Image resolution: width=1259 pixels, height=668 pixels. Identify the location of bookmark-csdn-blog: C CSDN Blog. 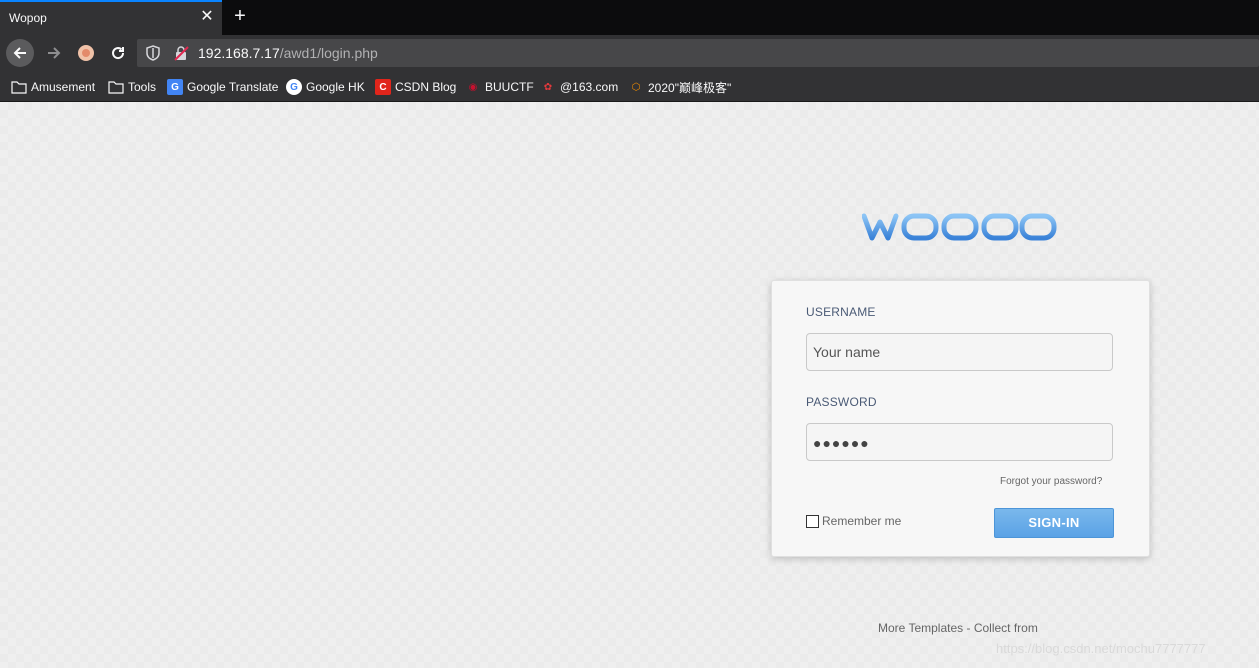
(415, 87).